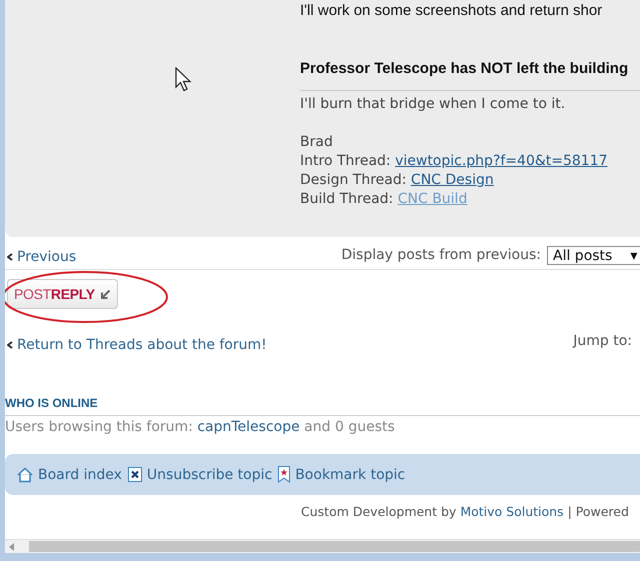  Describe the element at coordinates (441, 255) in the screenshot. I see `display-posts-label: Display posts from previous:` at that location.